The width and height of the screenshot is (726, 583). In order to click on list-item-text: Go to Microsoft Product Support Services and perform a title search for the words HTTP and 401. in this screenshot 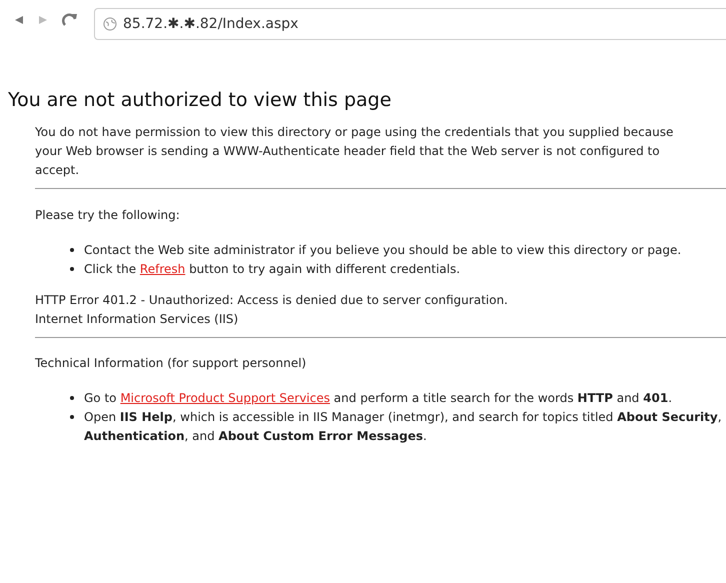, I will do `click(379, 398)`.